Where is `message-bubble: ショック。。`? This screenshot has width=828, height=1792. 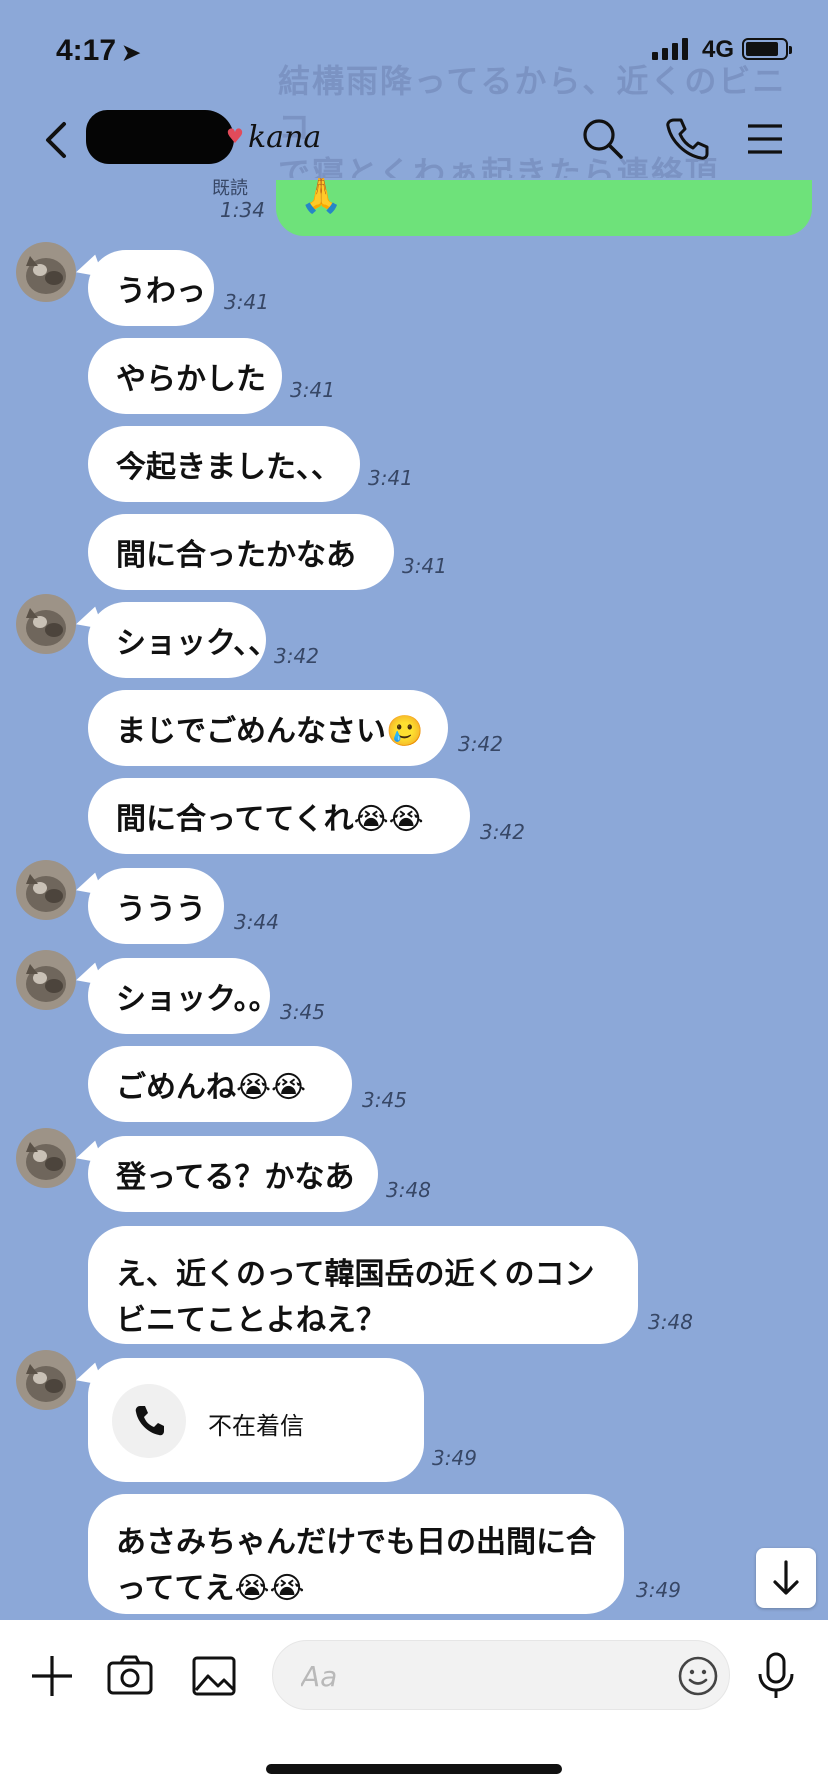 message-bubble: ショック。。 is located at coordinates (183, 996).